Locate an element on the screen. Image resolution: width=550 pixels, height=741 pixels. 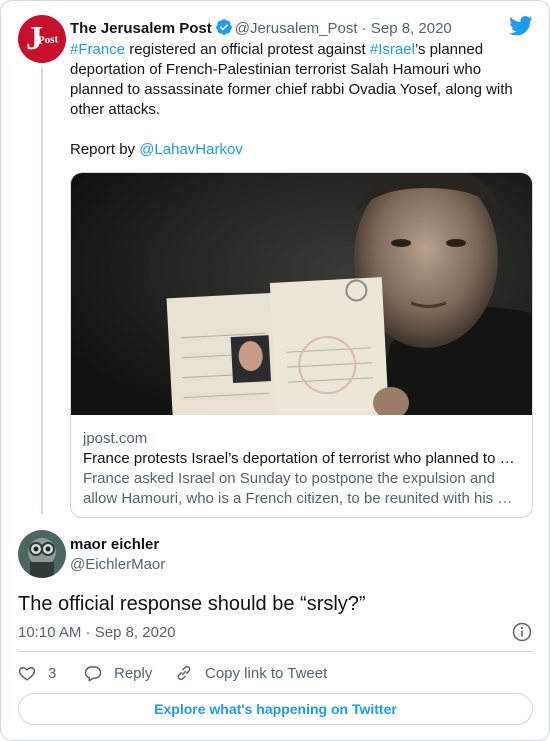
explore-twitter-button: Explore what's happening on Twitter is located at coordinates (275, 709).